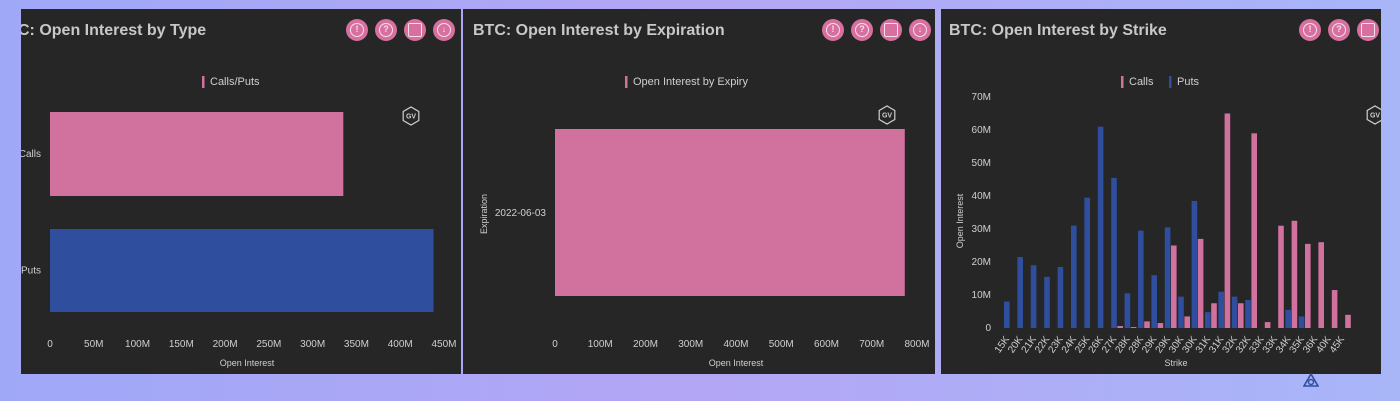 Image resolution: width=1400 pixels, height=401 pixels. I want to click on y-tick-label: 70M, so click(981, 97).